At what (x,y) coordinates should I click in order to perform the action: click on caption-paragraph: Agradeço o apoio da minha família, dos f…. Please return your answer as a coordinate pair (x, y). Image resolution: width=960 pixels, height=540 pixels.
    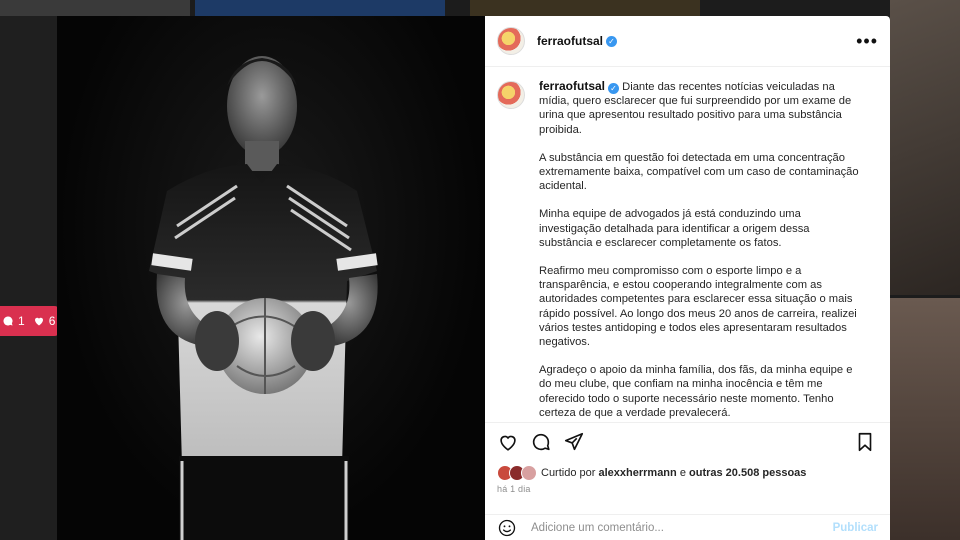
    Looking at the image, I should click on (696, 391).